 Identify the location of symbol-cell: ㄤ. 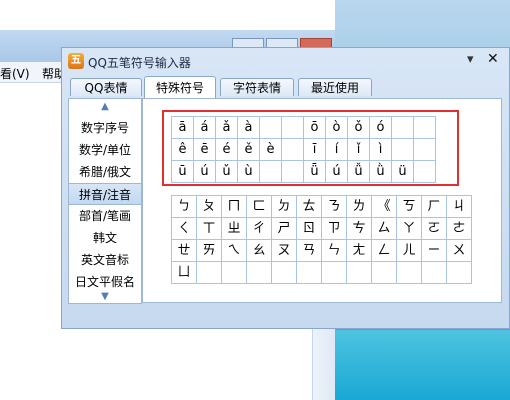
(359, 251).